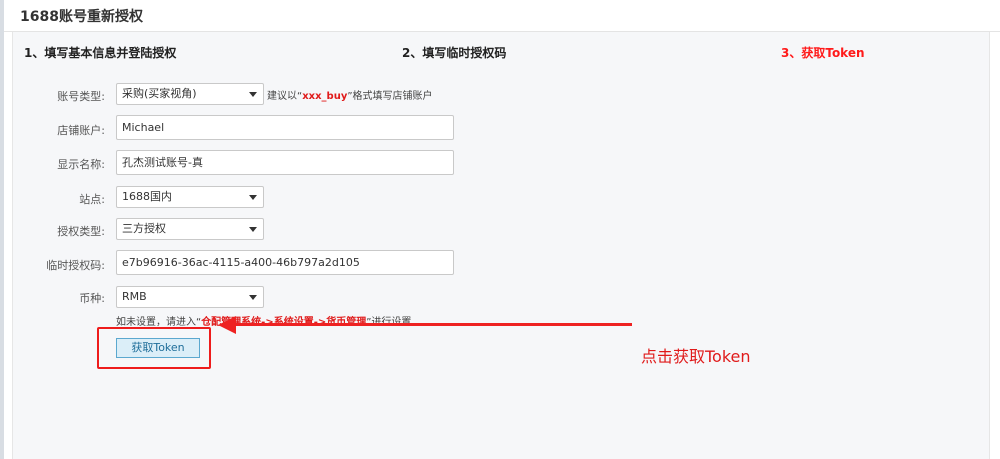  Describe the element at coordinates (159, 93) in the screenshot. I see `account-type-value: 采购(买家视角)` at that location.